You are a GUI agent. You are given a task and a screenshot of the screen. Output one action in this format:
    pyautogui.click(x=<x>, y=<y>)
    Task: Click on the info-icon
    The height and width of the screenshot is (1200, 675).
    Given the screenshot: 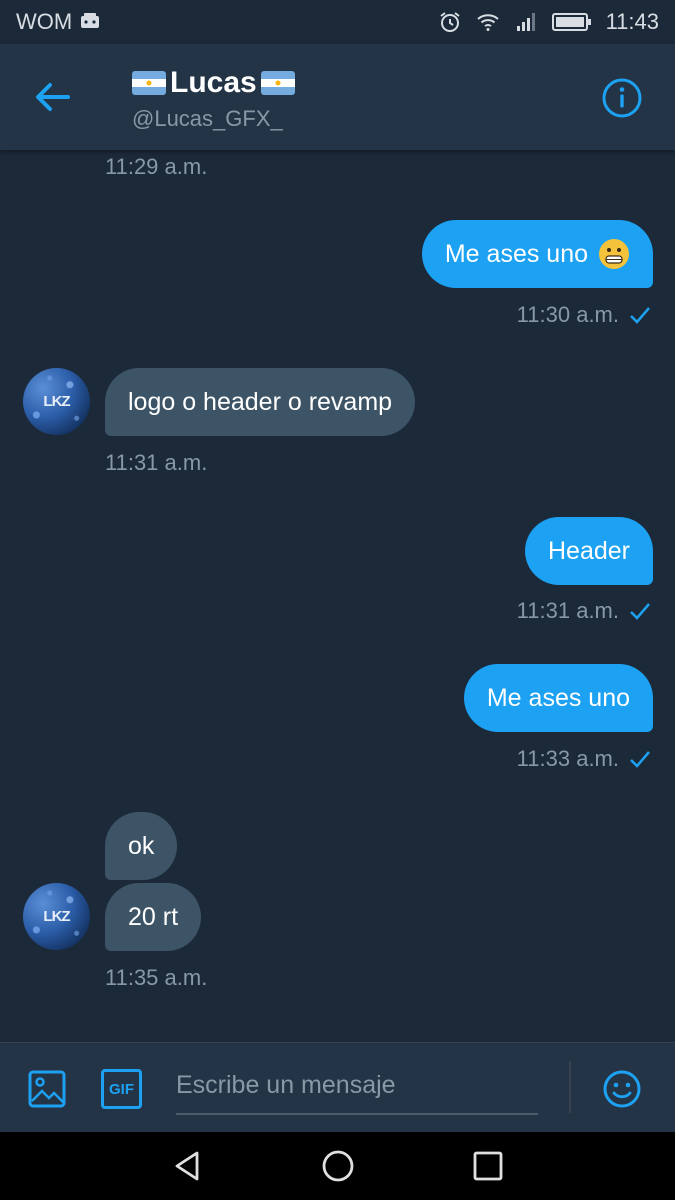 What is the action you would take?
    pyautogui.click(x=622, y=98)
    